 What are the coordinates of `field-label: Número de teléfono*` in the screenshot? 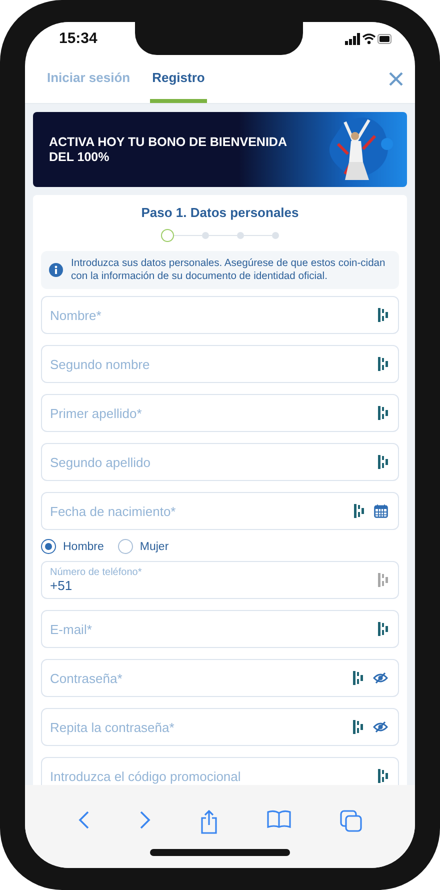 It's located at (96, 572).